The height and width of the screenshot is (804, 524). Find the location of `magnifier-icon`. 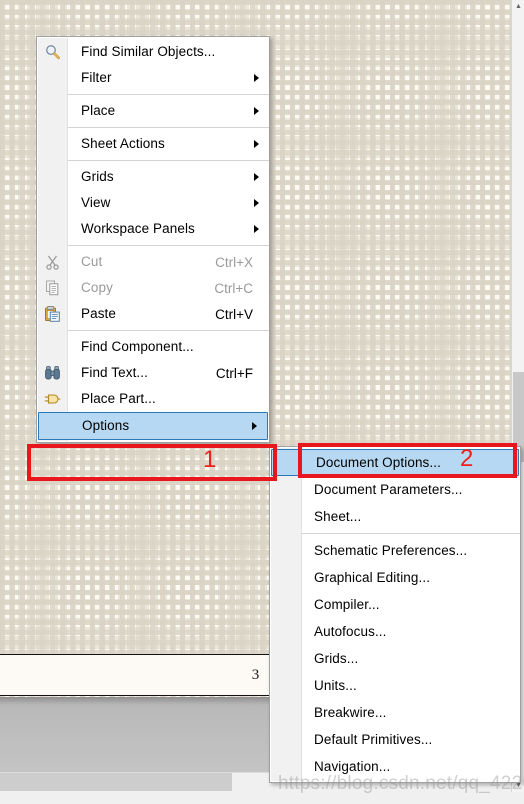

magnifier-icon is located at coordinates (52, 52).